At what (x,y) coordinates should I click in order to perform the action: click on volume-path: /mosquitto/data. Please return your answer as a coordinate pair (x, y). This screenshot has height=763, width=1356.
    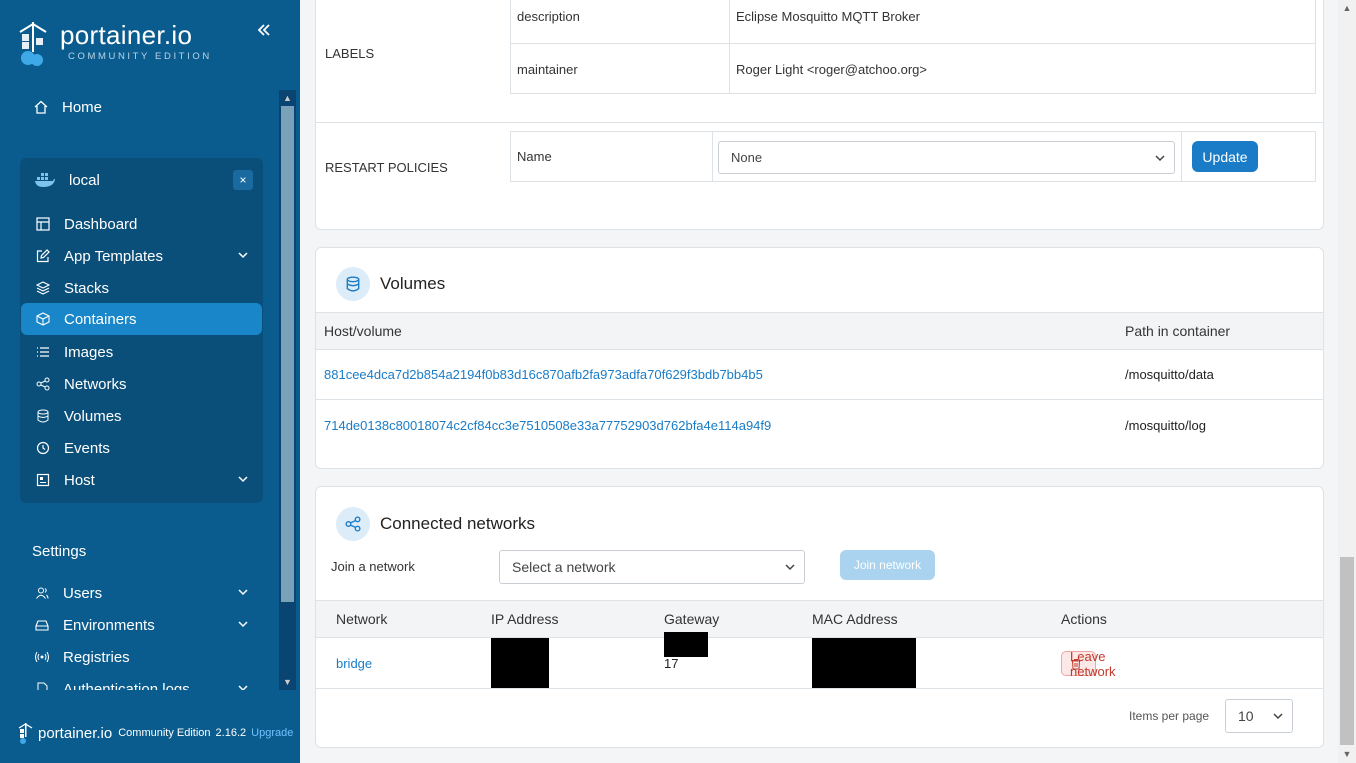
    Looking at the image, I should click on (1169, 374).